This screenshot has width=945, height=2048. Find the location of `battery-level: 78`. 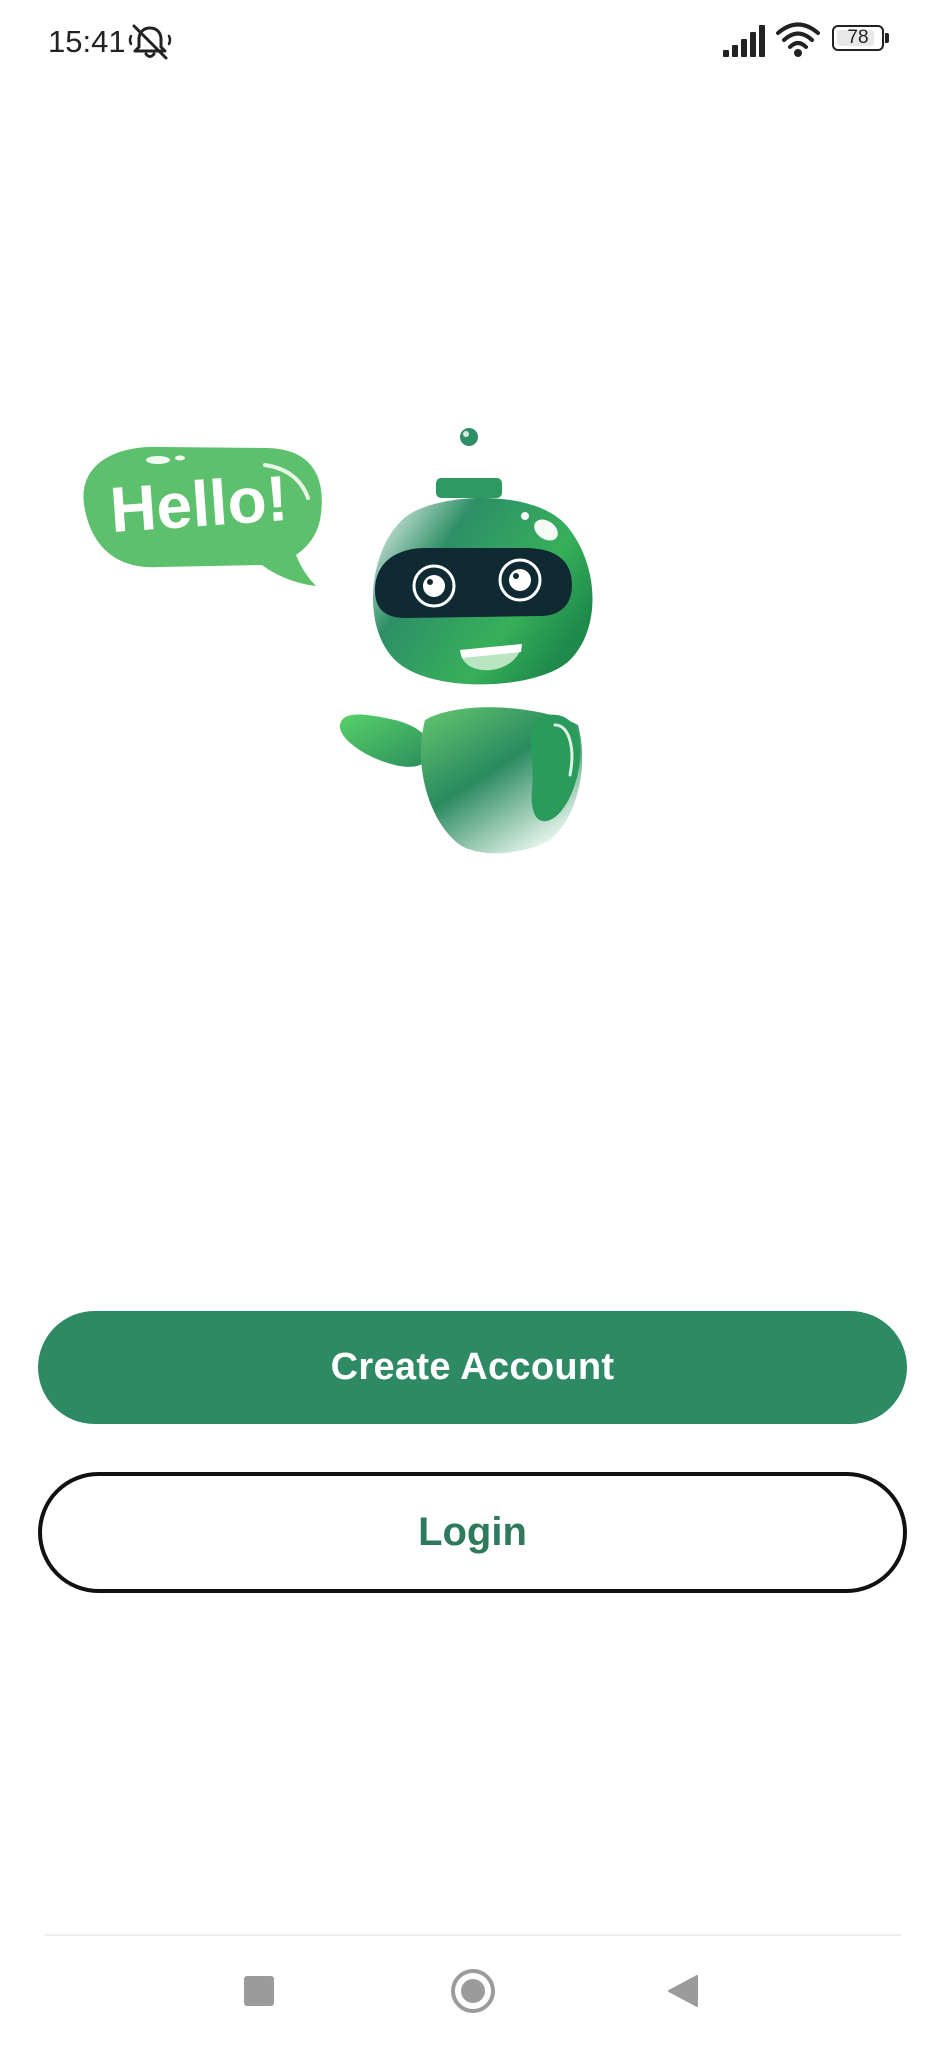

battery-level: 78 is located at coordinates (858, 37).